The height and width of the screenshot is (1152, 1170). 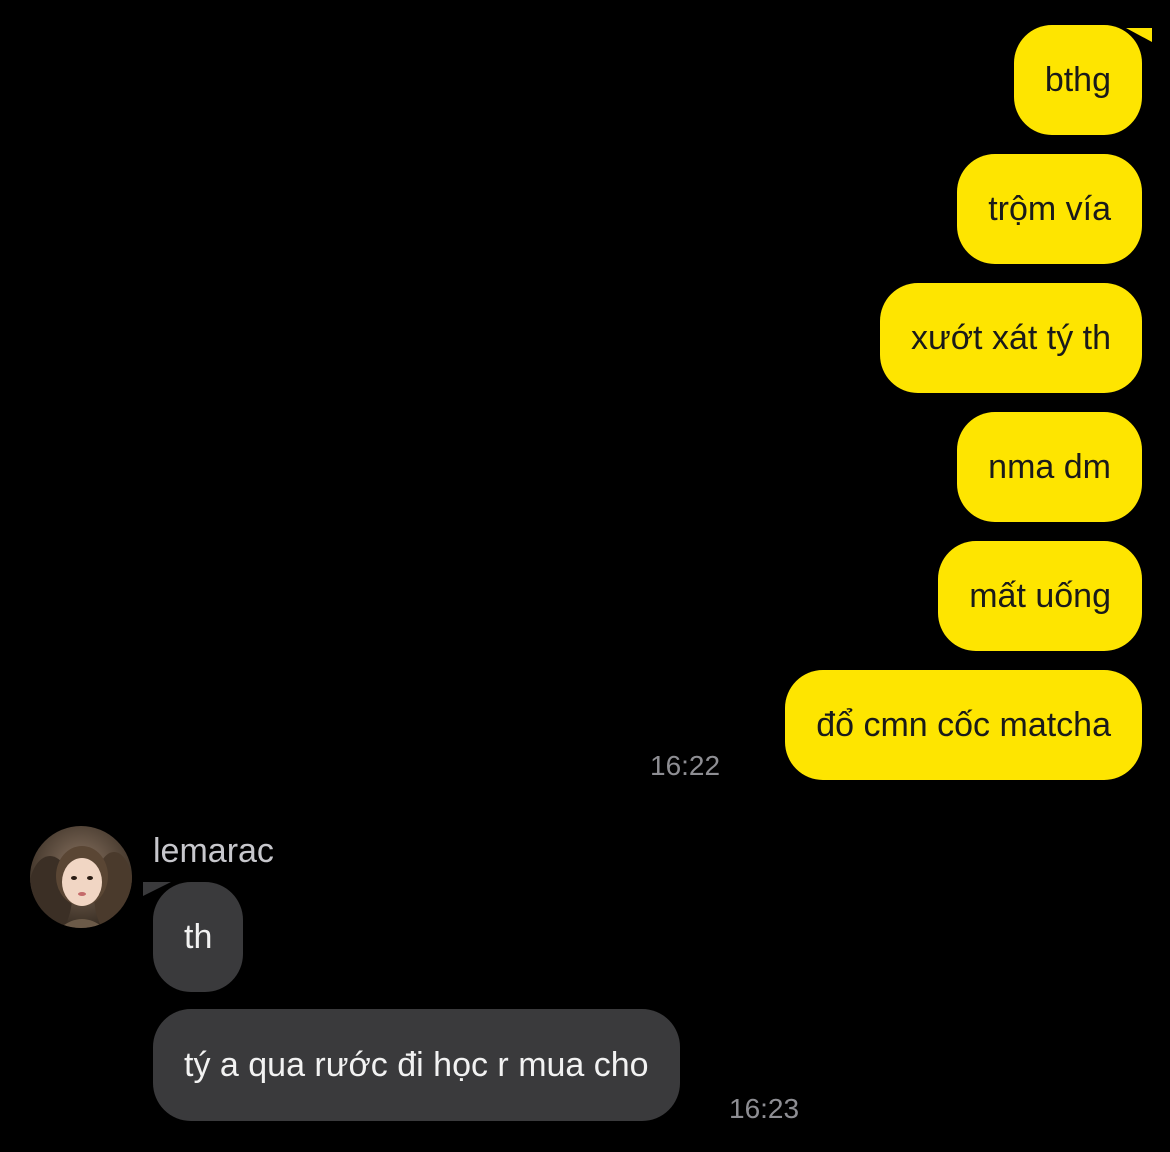 What do you see at coordinates (764, 1108) in the screenshot?
I see `incoming-timestamp: 16:23` at bounding box center [764, 1108].